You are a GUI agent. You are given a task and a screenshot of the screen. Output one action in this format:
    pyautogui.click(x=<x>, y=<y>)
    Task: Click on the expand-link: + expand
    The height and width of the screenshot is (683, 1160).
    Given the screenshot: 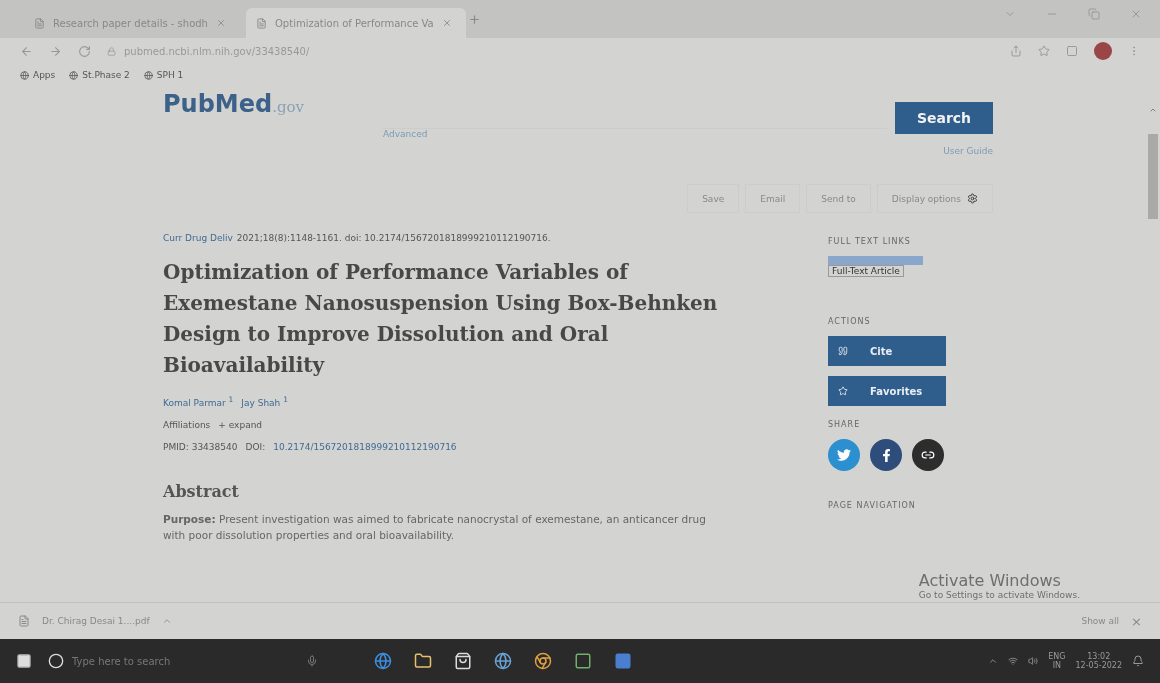 What is the action you would take?
    pyautogui.click(x=240, y=425)
    